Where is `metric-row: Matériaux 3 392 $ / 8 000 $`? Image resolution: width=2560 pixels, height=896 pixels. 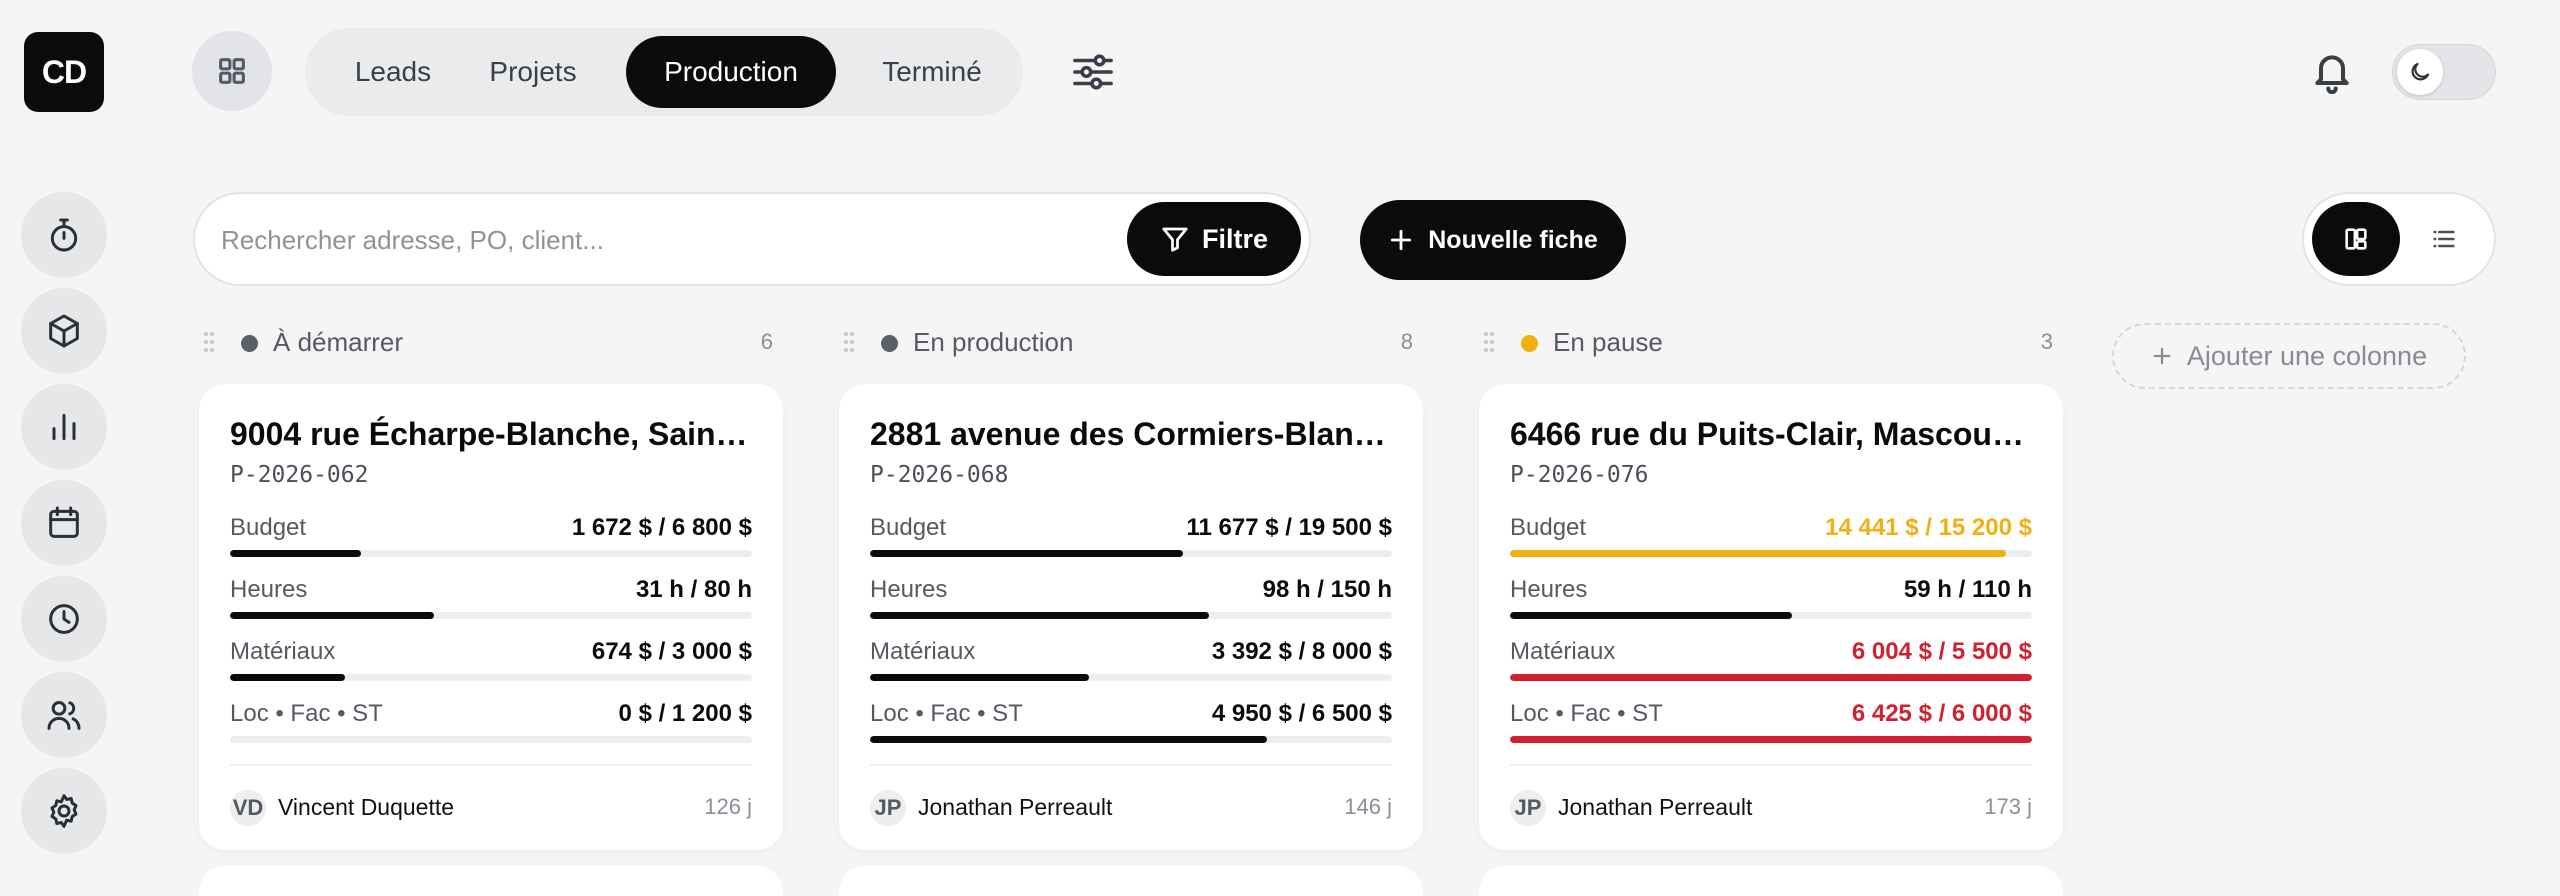
metric-row: Matériaux 3 392 $ / 8 000 $ is located at coordinates (1131, 669).